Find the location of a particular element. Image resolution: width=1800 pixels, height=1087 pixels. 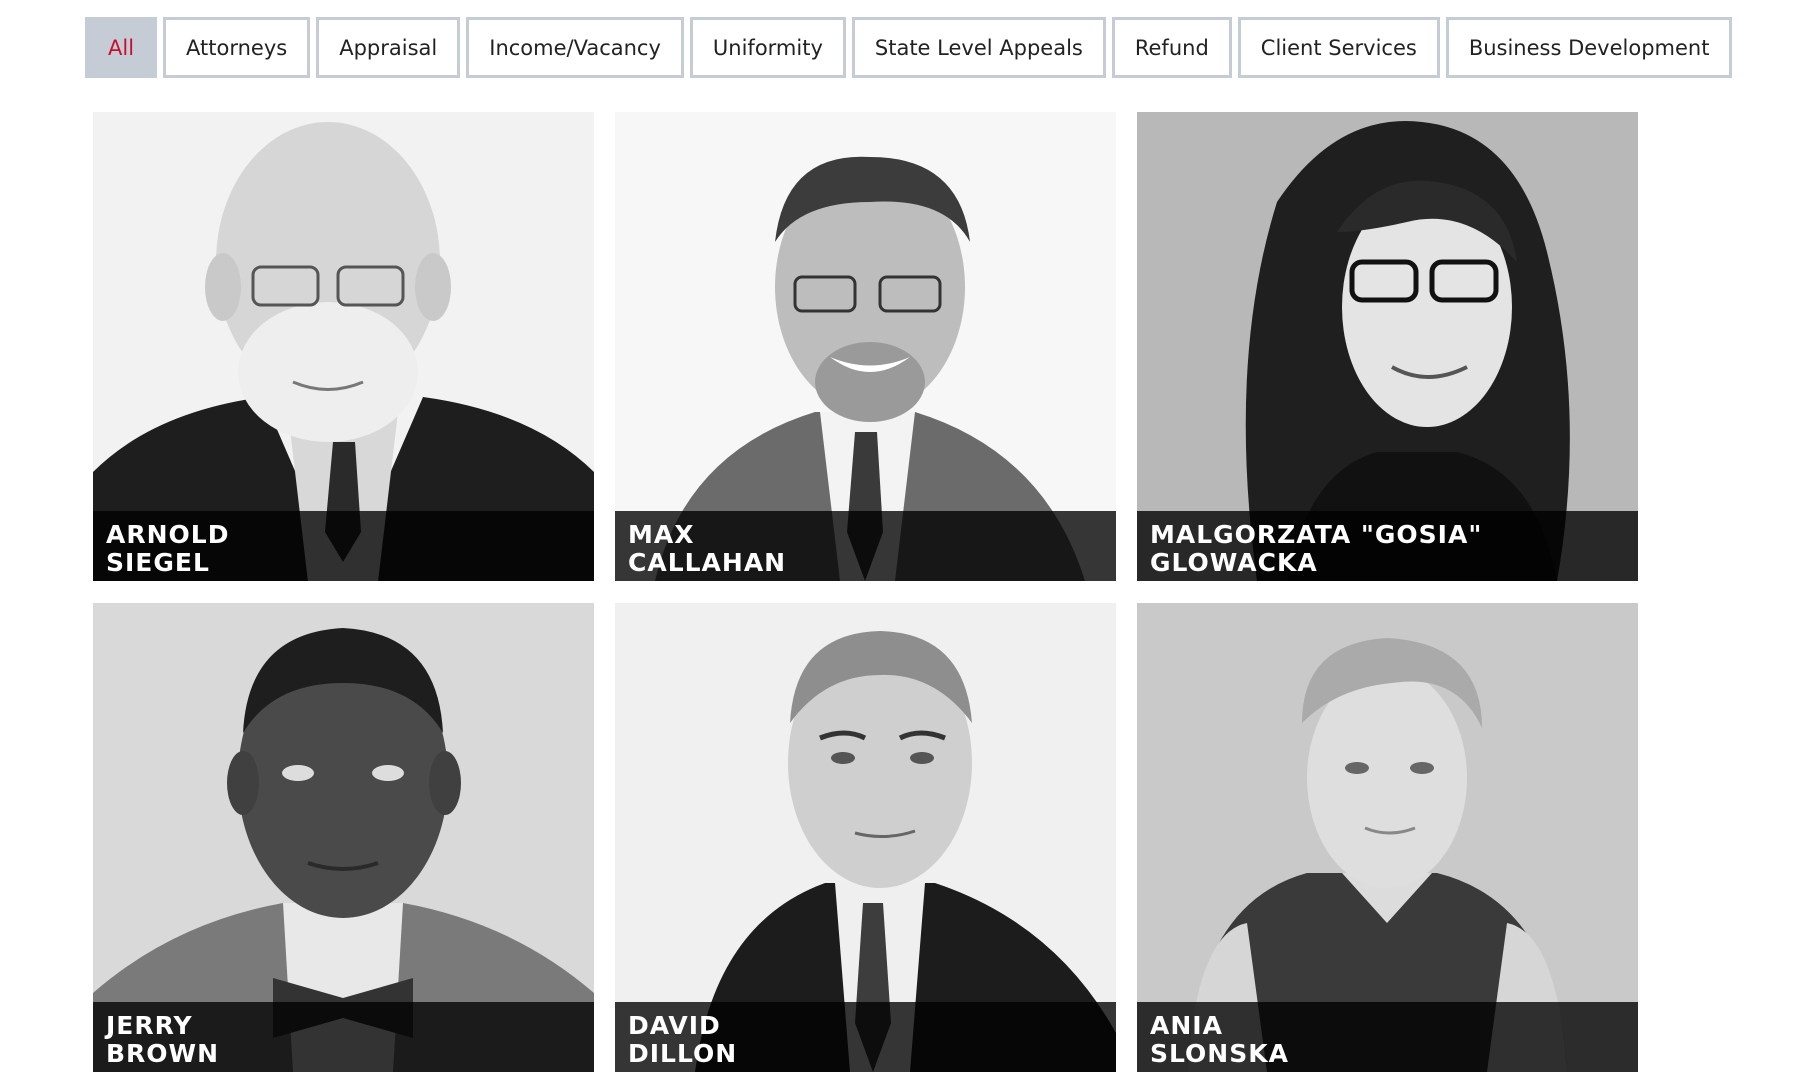

team-card-ania-slonska: ANIA SLONSKA is located at coordinates (1387, 837).